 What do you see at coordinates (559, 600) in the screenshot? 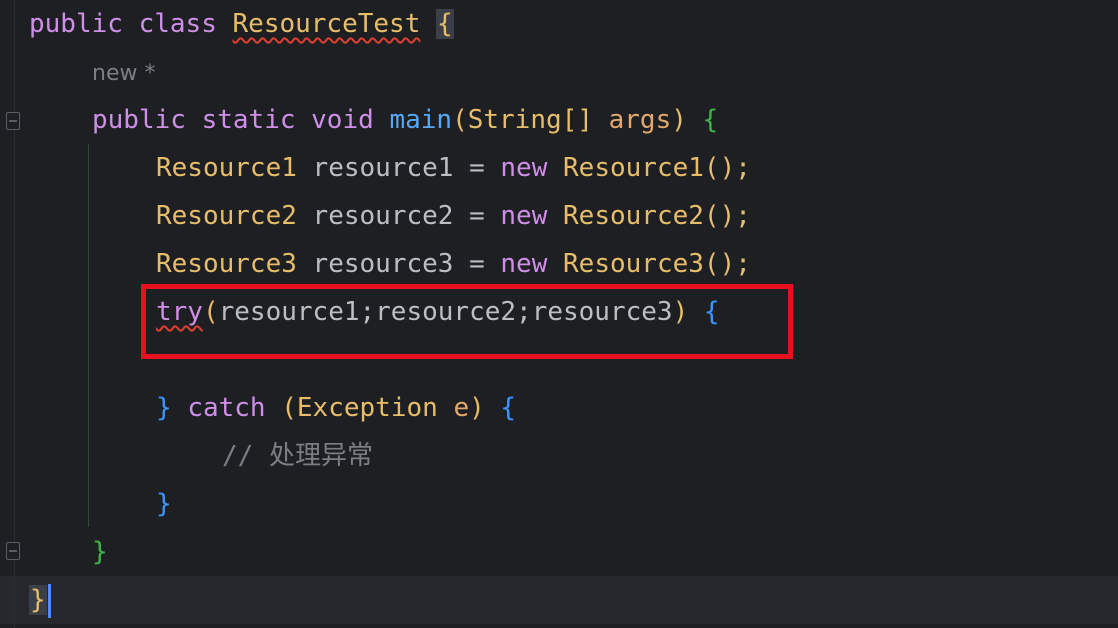
I see `current-line-highlight` at bounding box center [559, 600].